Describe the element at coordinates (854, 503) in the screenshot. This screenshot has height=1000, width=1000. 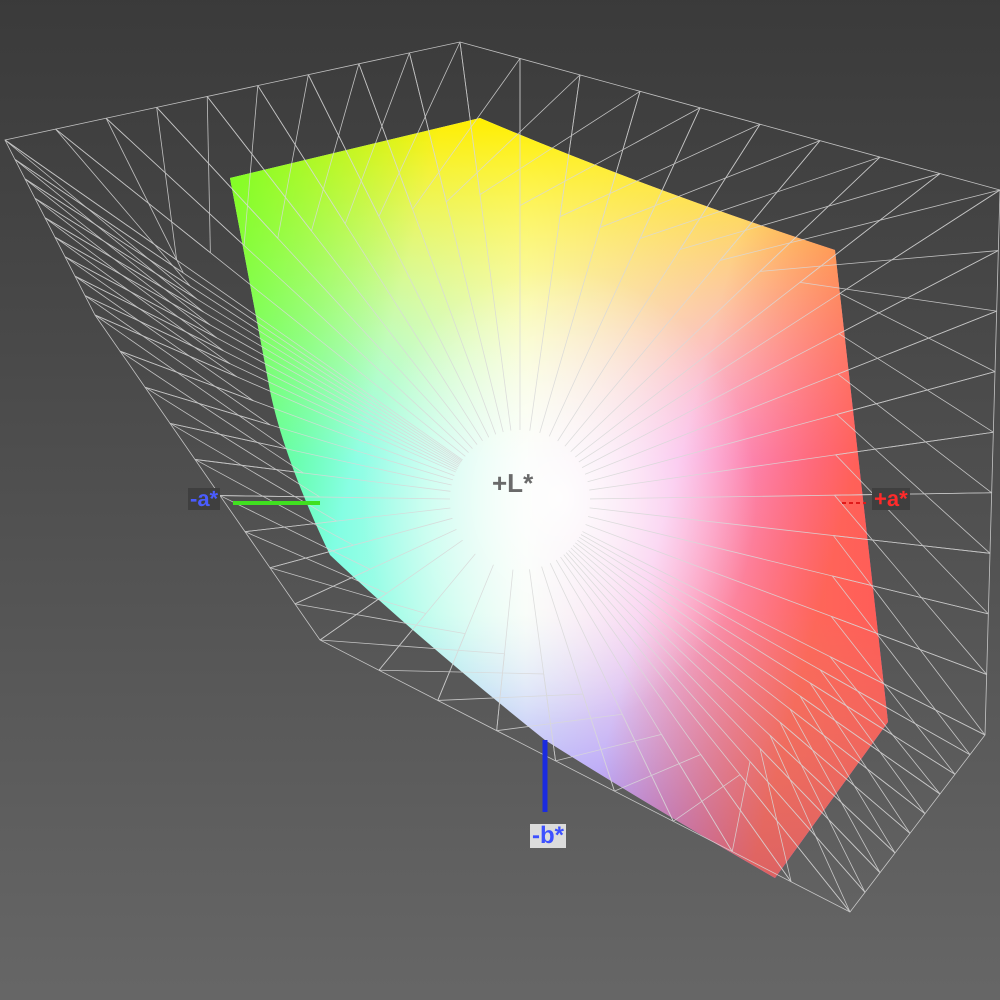
I see `a-axis-line` at that location.